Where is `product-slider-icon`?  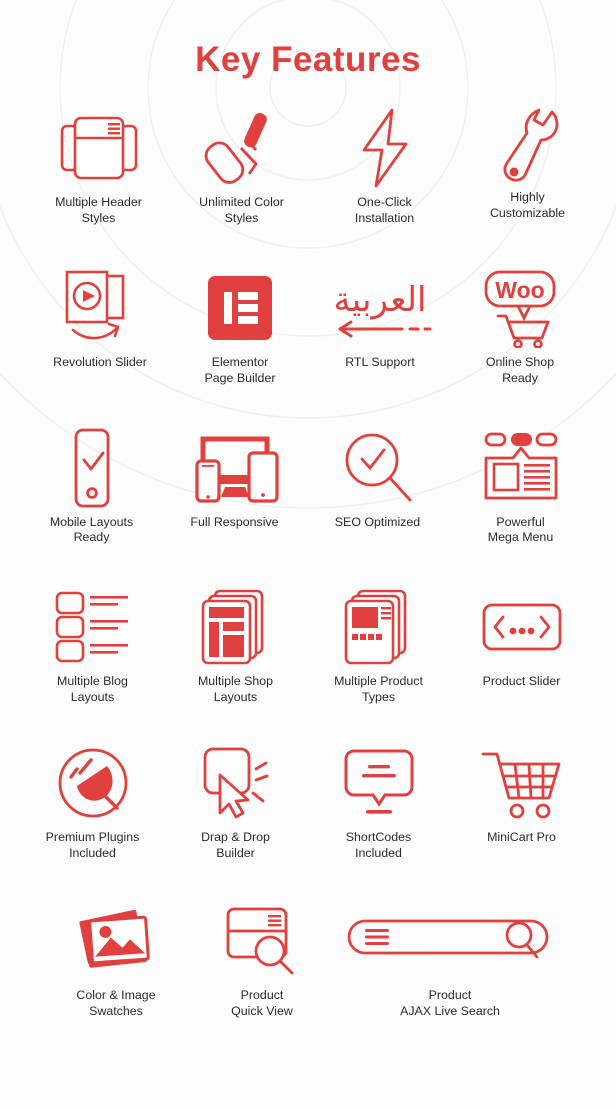 product-slider-icon is located at coordinates (522, 627).